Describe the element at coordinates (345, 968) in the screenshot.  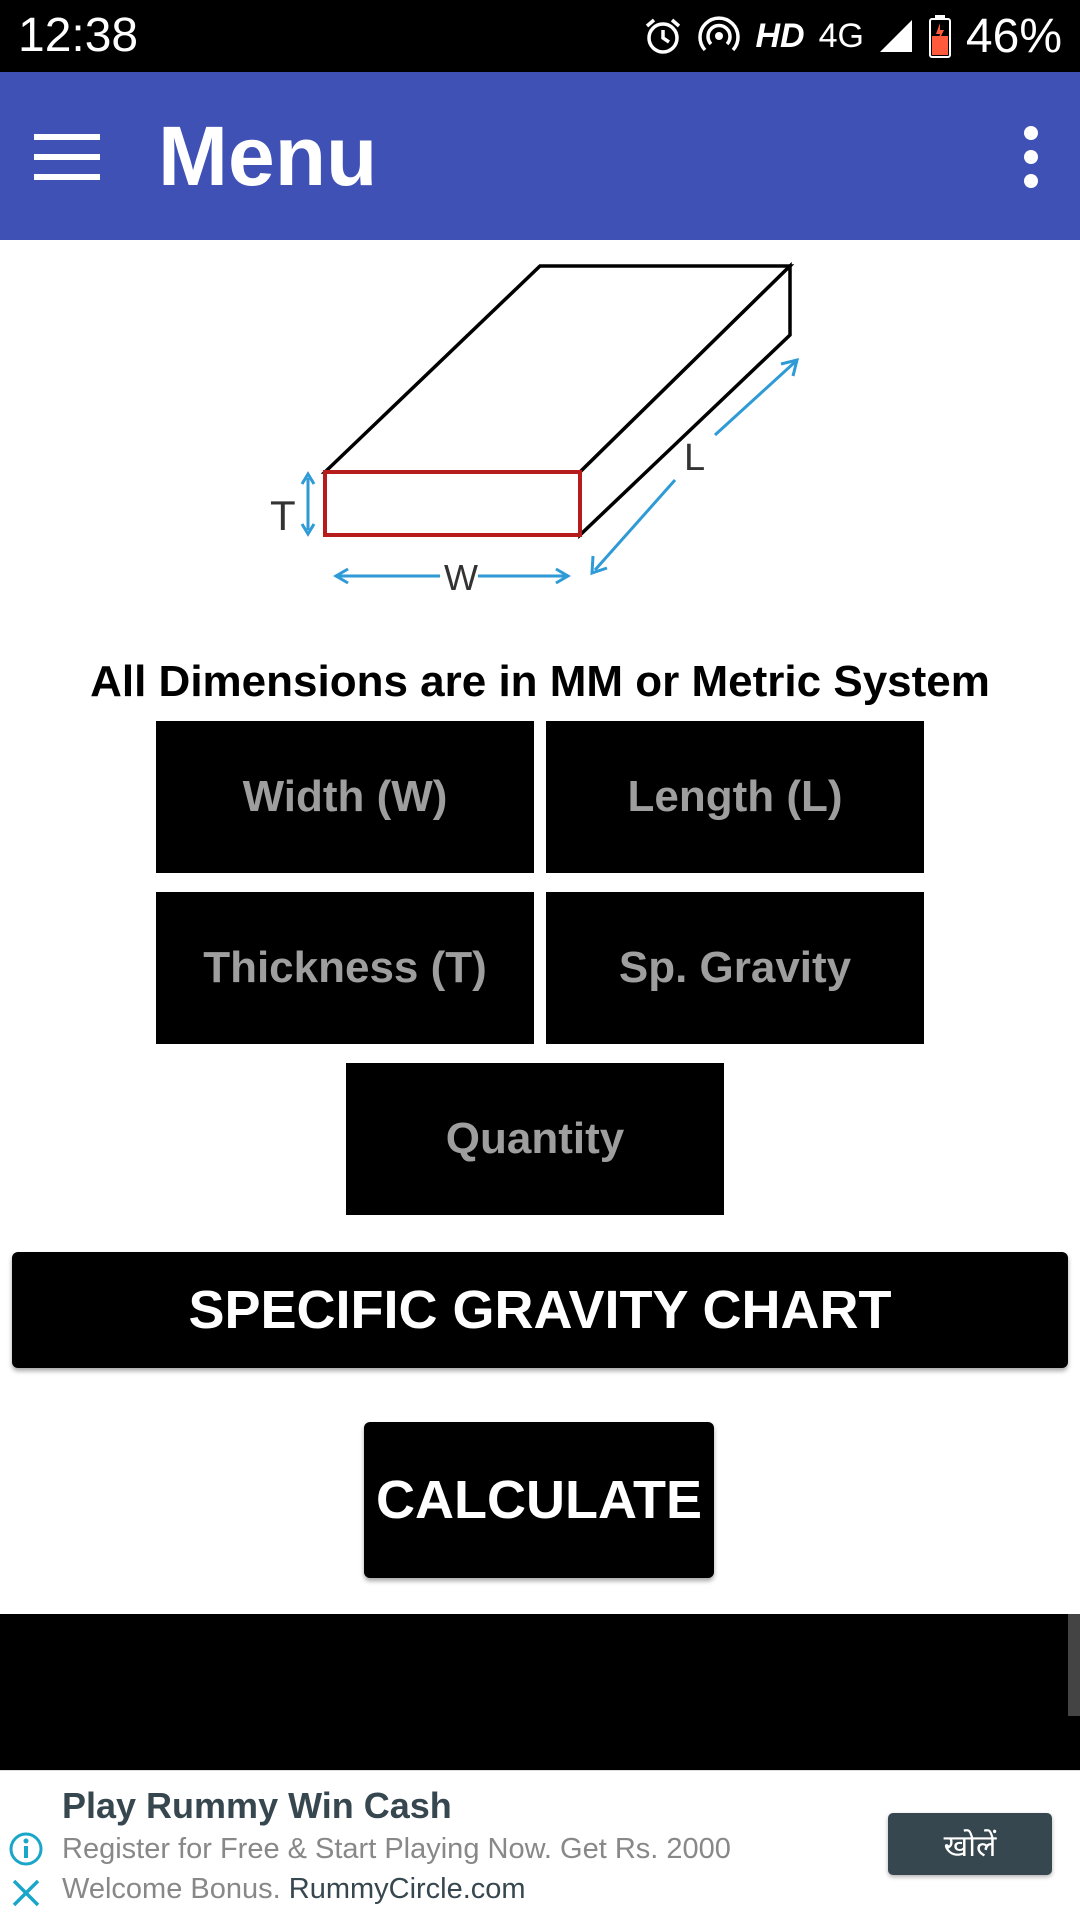
I see `thickness-input` at that location.